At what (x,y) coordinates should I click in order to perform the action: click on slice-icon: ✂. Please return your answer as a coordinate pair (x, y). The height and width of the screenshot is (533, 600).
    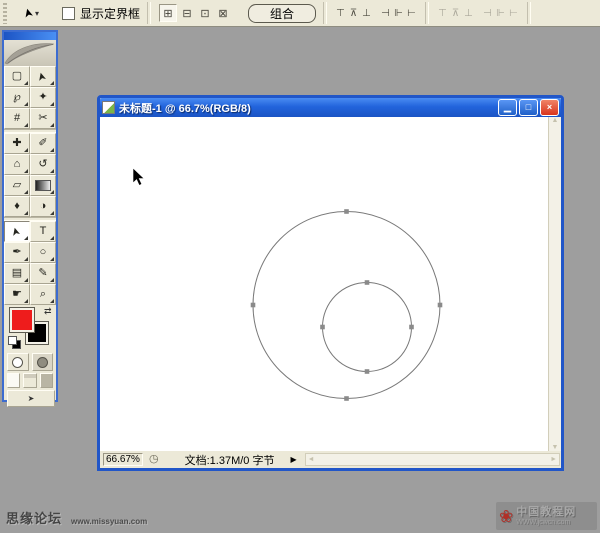
    Looking at the image, I should click on (43, 118).